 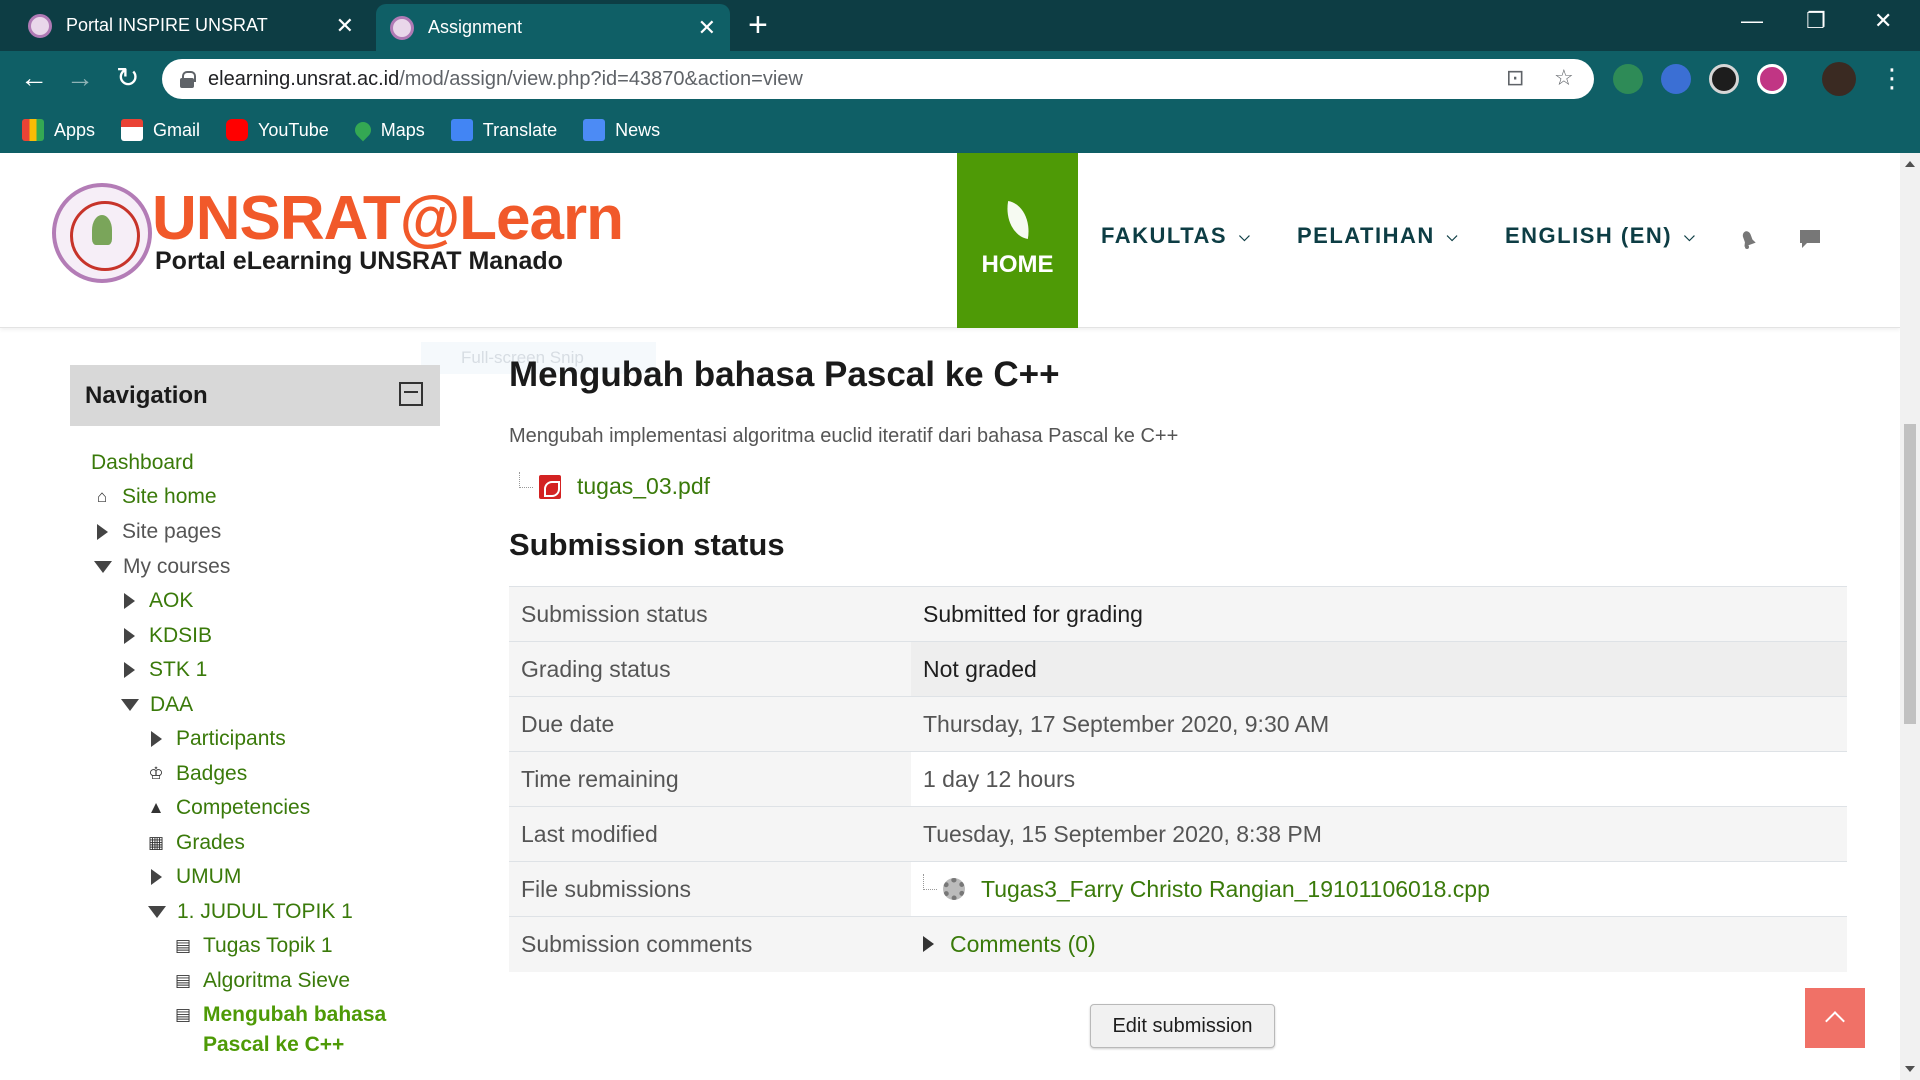 What do you see at coordinates (1690, 235) in the screenshot?
I see `chevron-down-icon: ⌵` at bounding box center [1690, 235].